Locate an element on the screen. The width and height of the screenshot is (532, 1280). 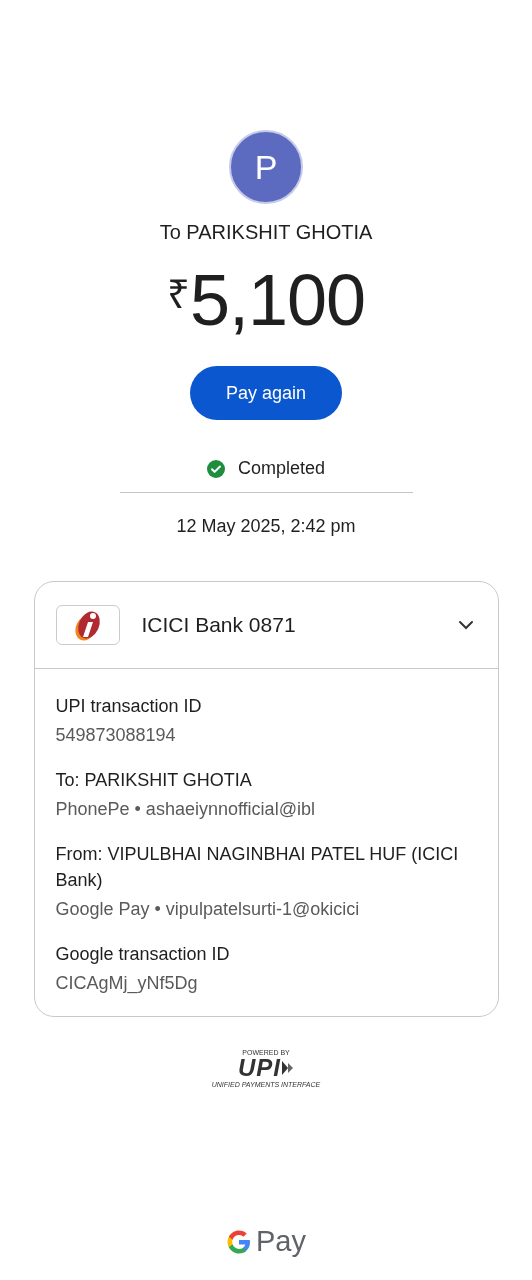
detail-value: Google Pay • vipulpatelsurti-1@okicici is located at coordinates (208, 909).